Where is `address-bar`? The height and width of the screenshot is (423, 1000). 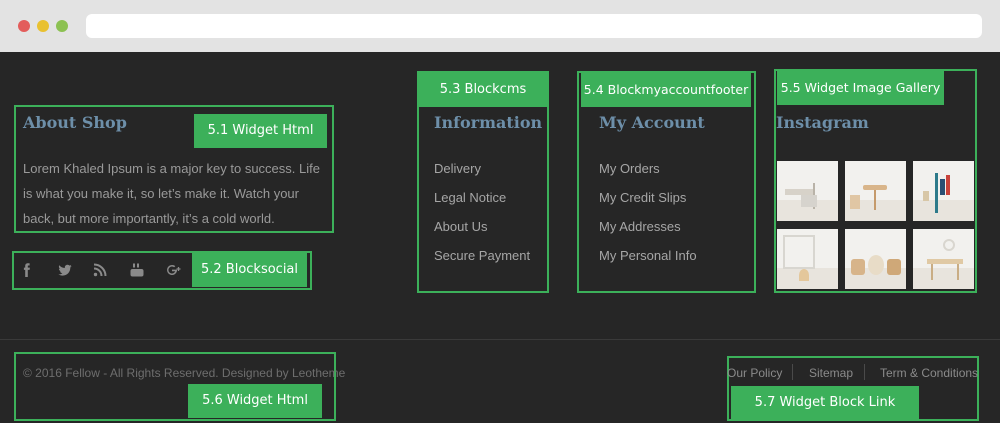
address-bar is located at coordinates (534, 26).